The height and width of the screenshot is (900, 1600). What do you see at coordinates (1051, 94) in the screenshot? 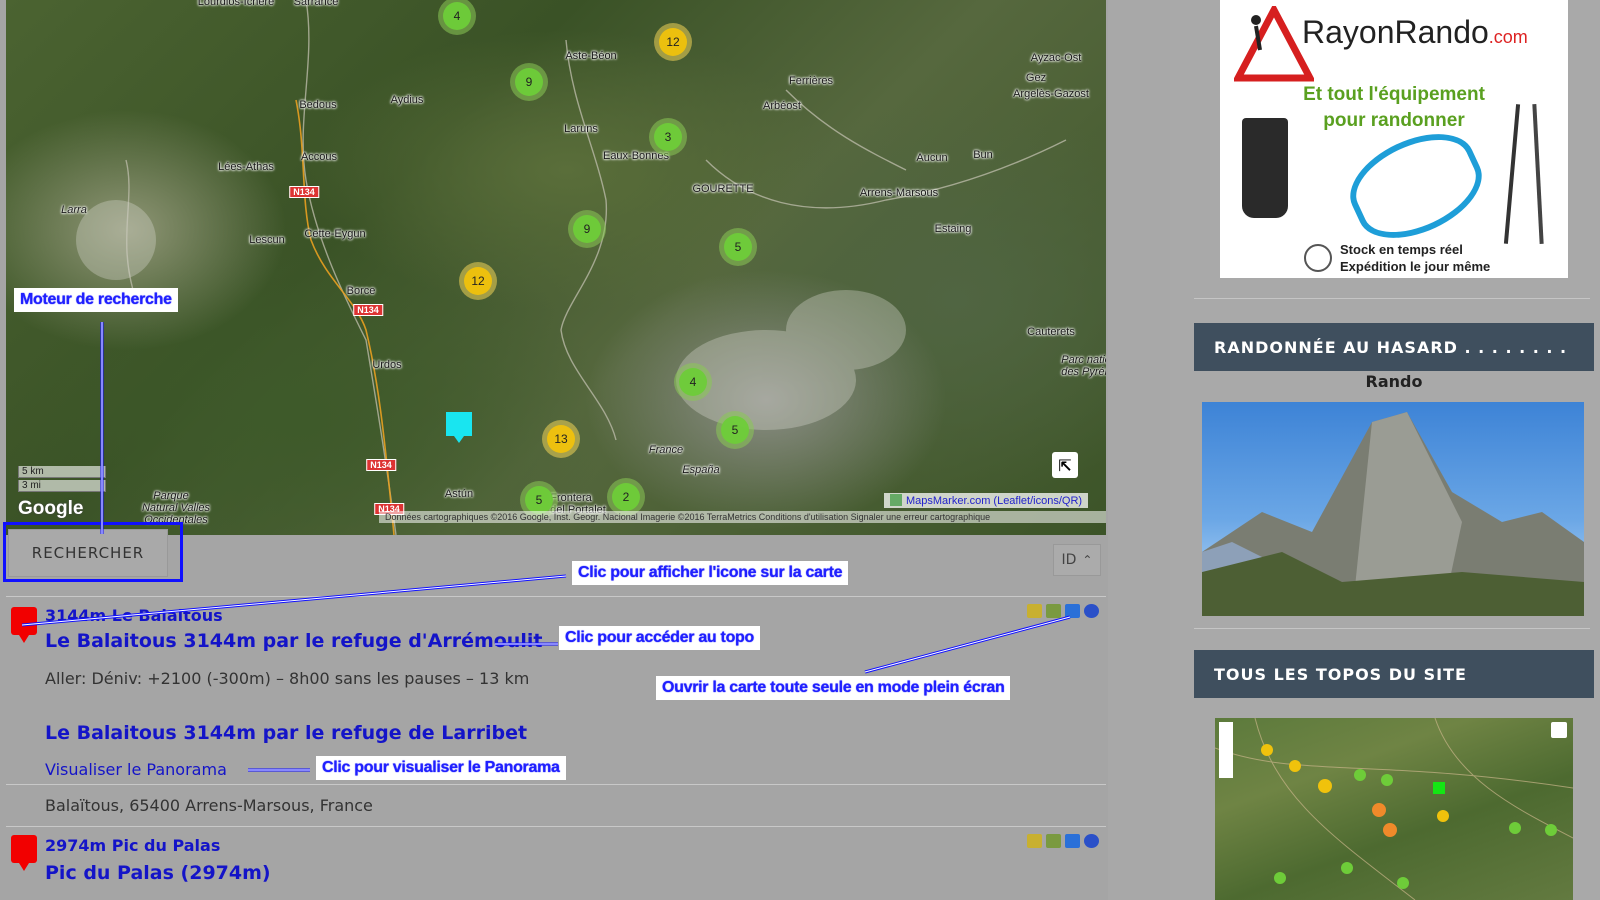
I see `map-town-label: Argelès-Gazost` at bounding box center [1051, 94].